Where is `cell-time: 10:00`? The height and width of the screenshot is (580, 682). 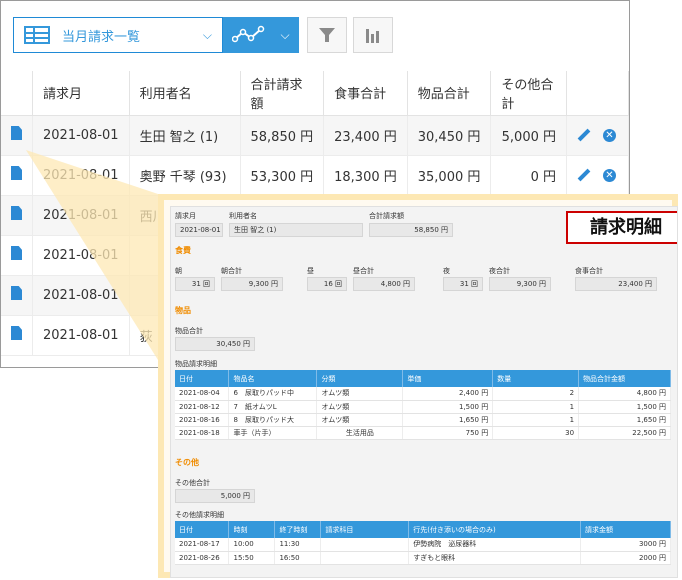
cell-time: 10:00 is located at coordinates (252, 545).